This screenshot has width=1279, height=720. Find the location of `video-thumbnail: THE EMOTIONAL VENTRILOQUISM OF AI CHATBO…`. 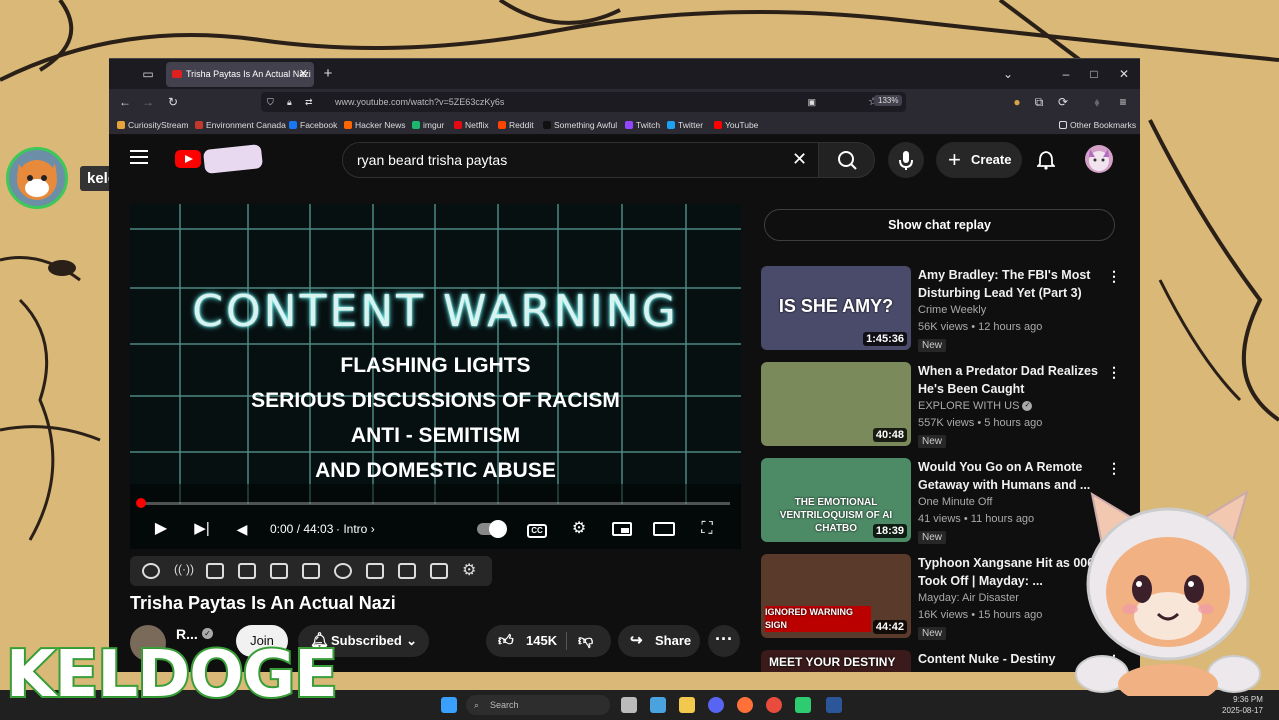

video-thumbnail: THE EMOTIONAL VENTRILOQUISM OF AI CHATBO… is located at coordinates (836, 500).